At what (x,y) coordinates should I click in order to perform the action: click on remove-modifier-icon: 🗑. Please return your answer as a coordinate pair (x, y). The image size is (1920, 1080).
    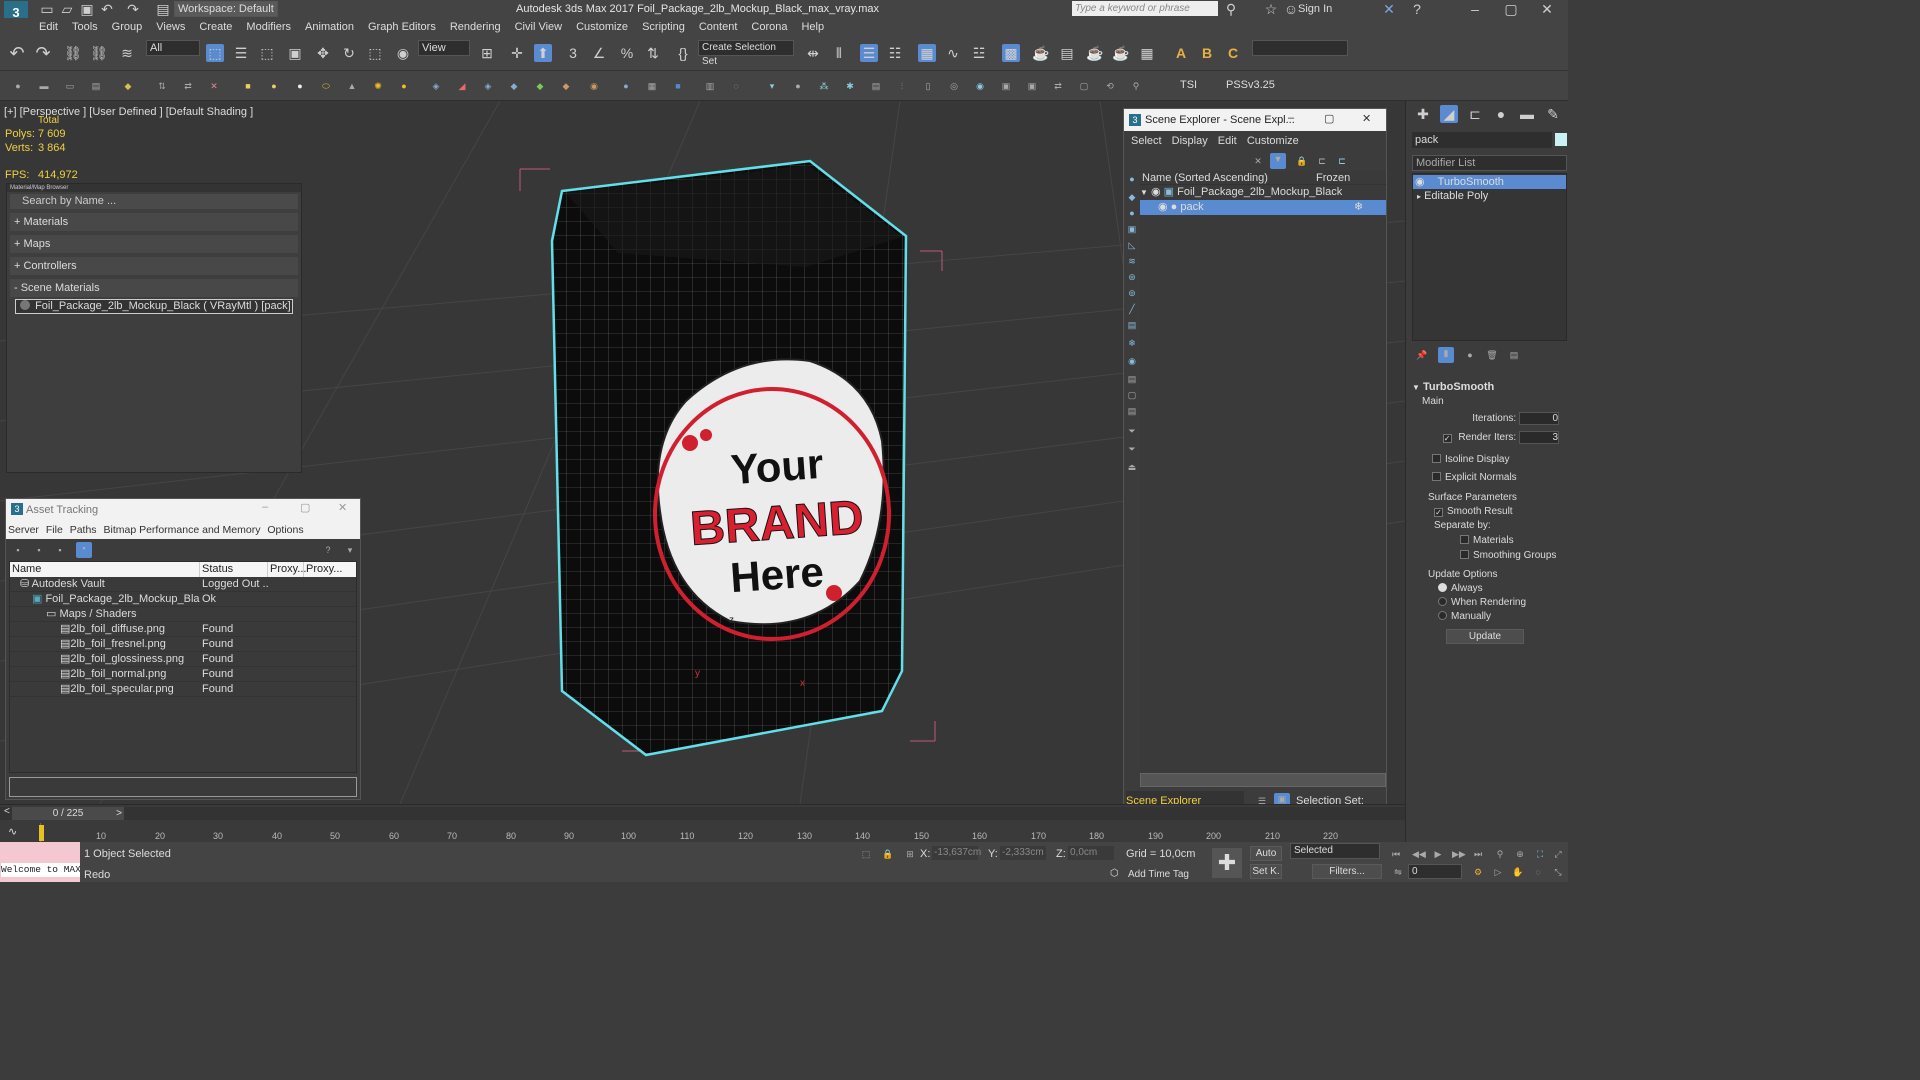
    Looking at the image, I should click on (1492, 355).